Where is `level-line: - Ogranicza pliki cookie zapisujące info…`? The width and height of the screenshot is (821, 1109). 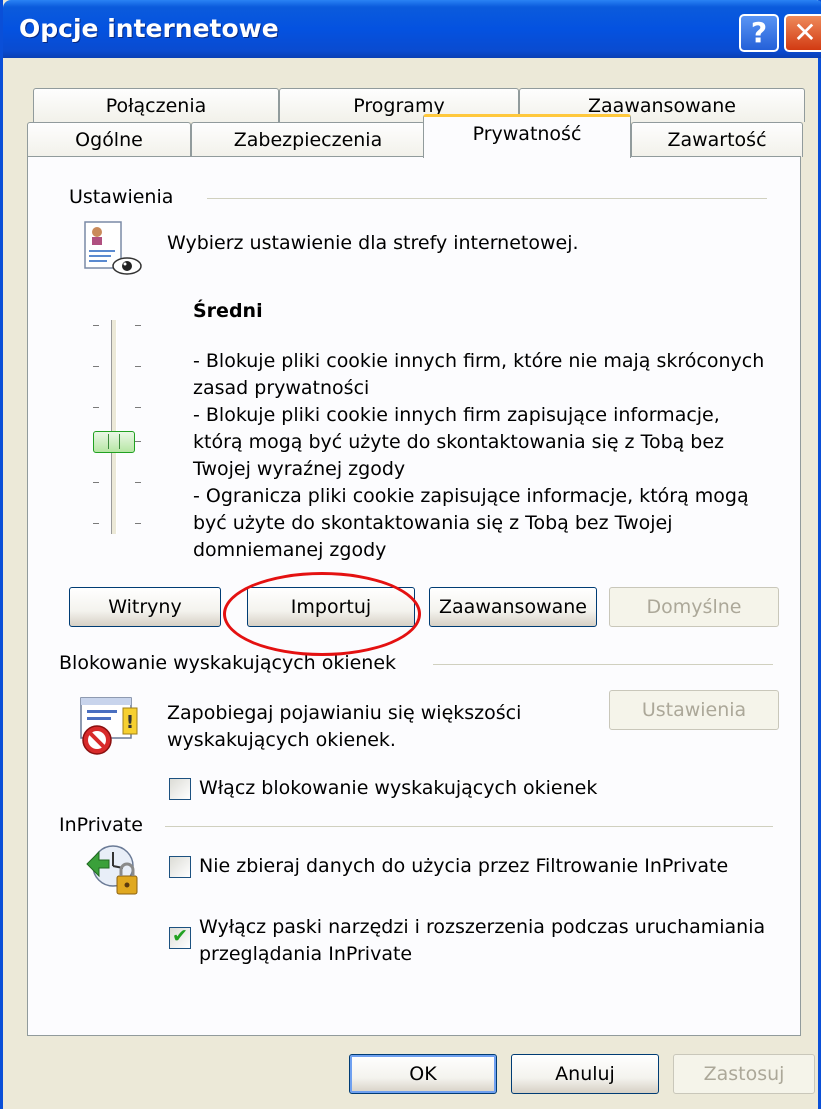 level-line: - Ogranicza pliki cookie zapisujące info… is located at coordinates (471, 496).